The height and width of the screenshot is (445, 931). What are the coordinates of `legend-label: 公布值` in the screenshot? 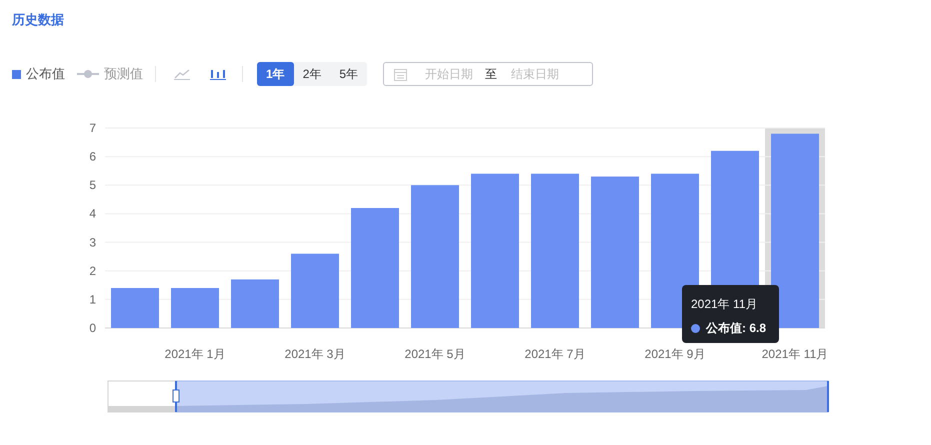 It's located at (45, 74).